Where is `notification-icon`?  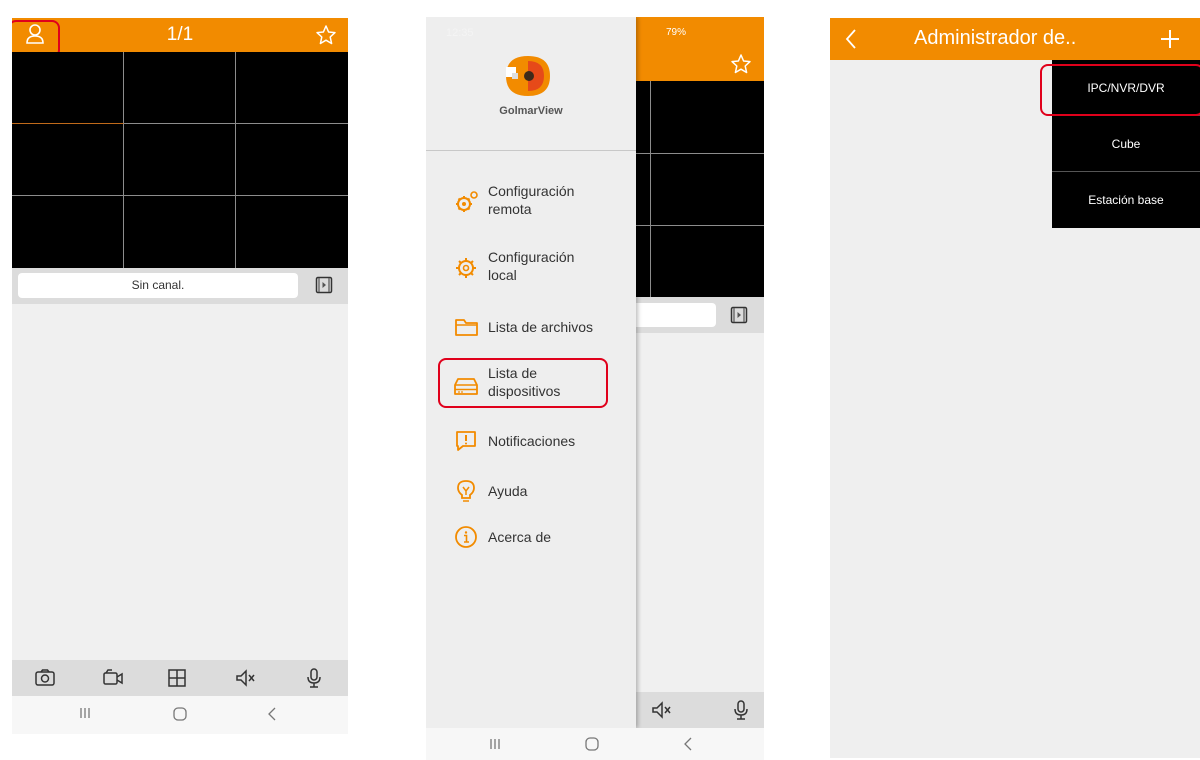
notification-icon is located at coordinates (466, 441).